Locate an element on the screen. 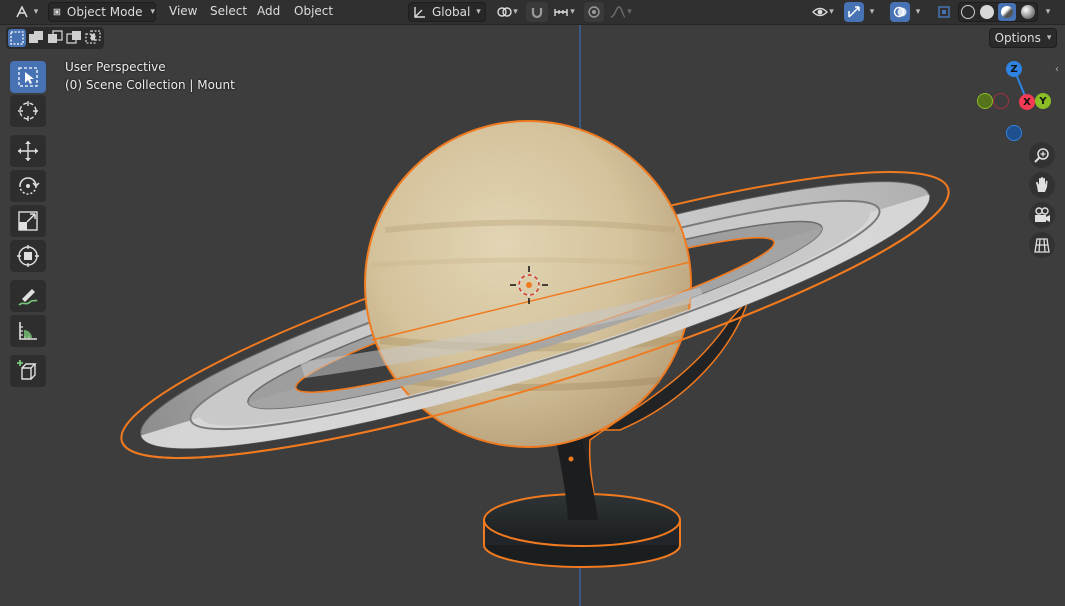  shading-modes is located at coordinates (998, 12).